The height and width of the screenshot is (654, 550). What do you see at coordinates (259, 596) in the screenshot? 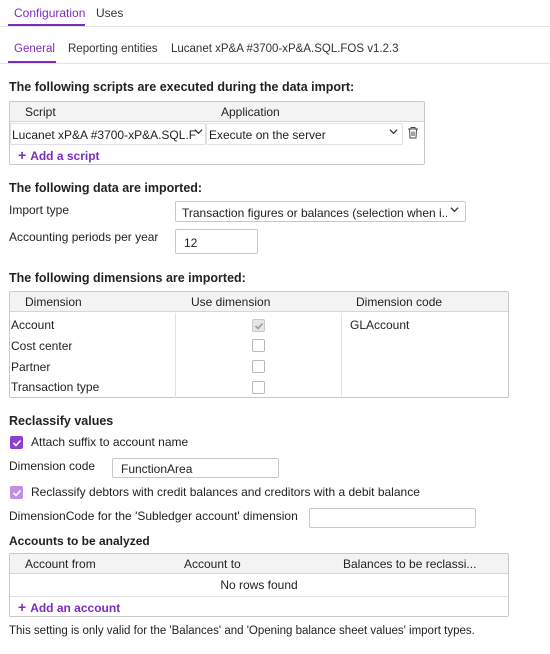
I see `row-divider` at bounding box center [259, 596].